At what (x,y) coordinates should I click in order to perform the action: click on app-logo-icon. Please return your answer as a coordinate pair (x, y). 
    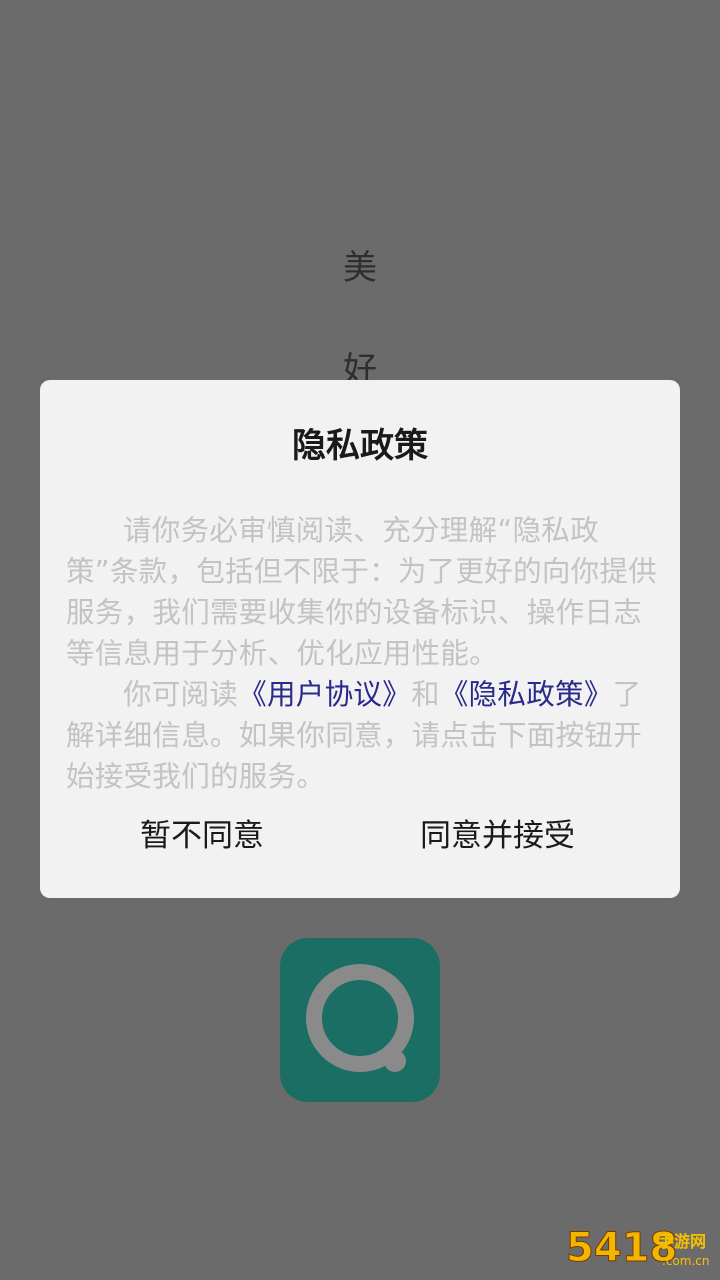
    Looking at the image, I should click on (360, 1020).